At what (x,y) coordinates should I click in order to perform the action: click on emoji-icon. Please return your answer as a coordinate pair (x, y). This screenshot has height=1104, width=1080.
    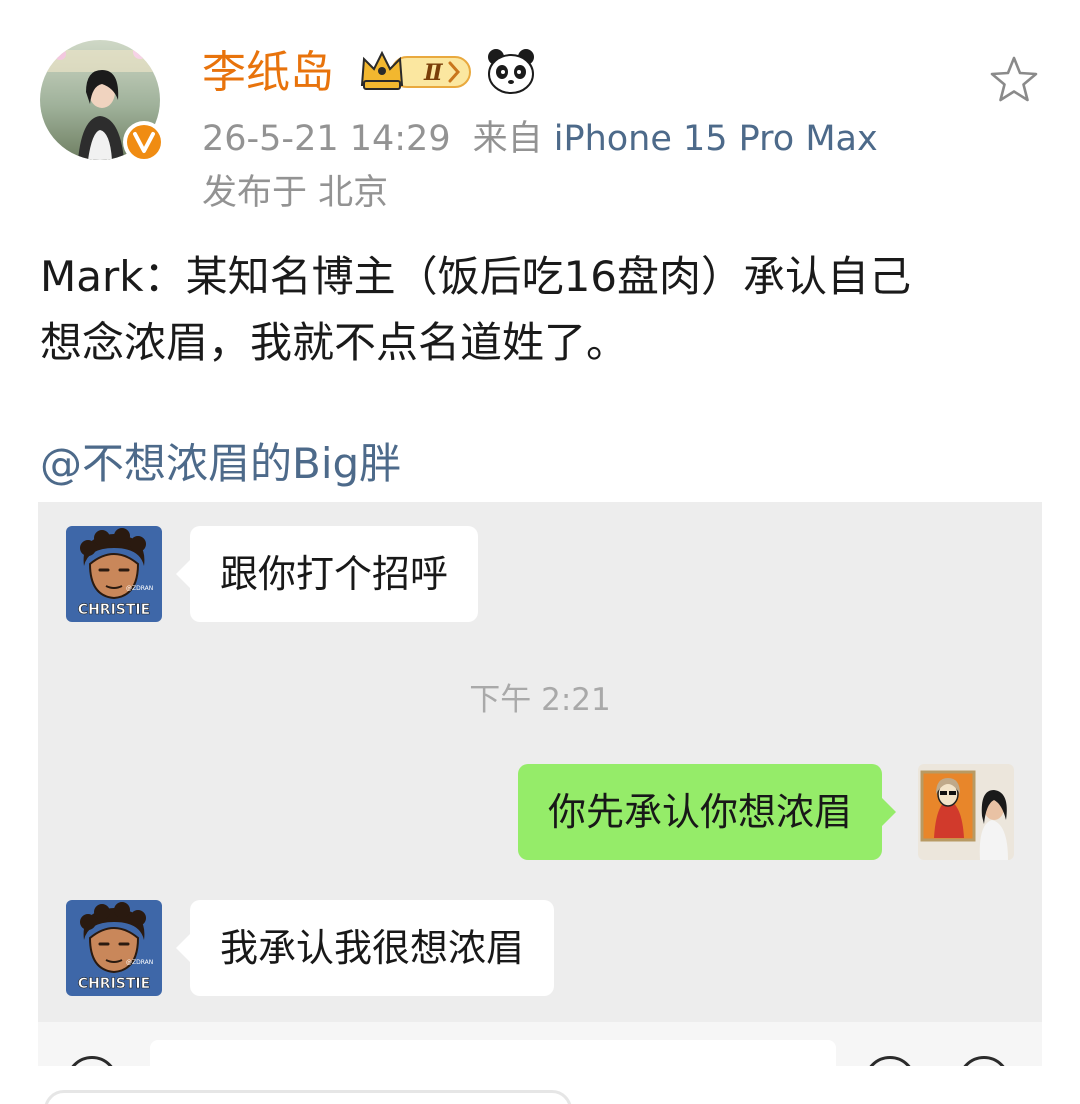
    Looking at the image, I should click on (890, 1061).